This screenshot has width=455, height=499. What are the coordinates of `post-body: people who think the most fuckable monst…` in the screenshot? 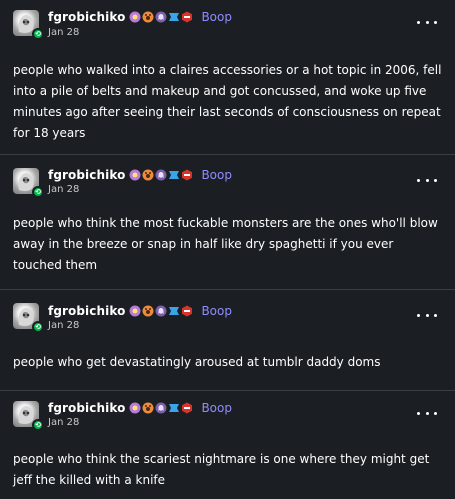 It's located at (225, 244).